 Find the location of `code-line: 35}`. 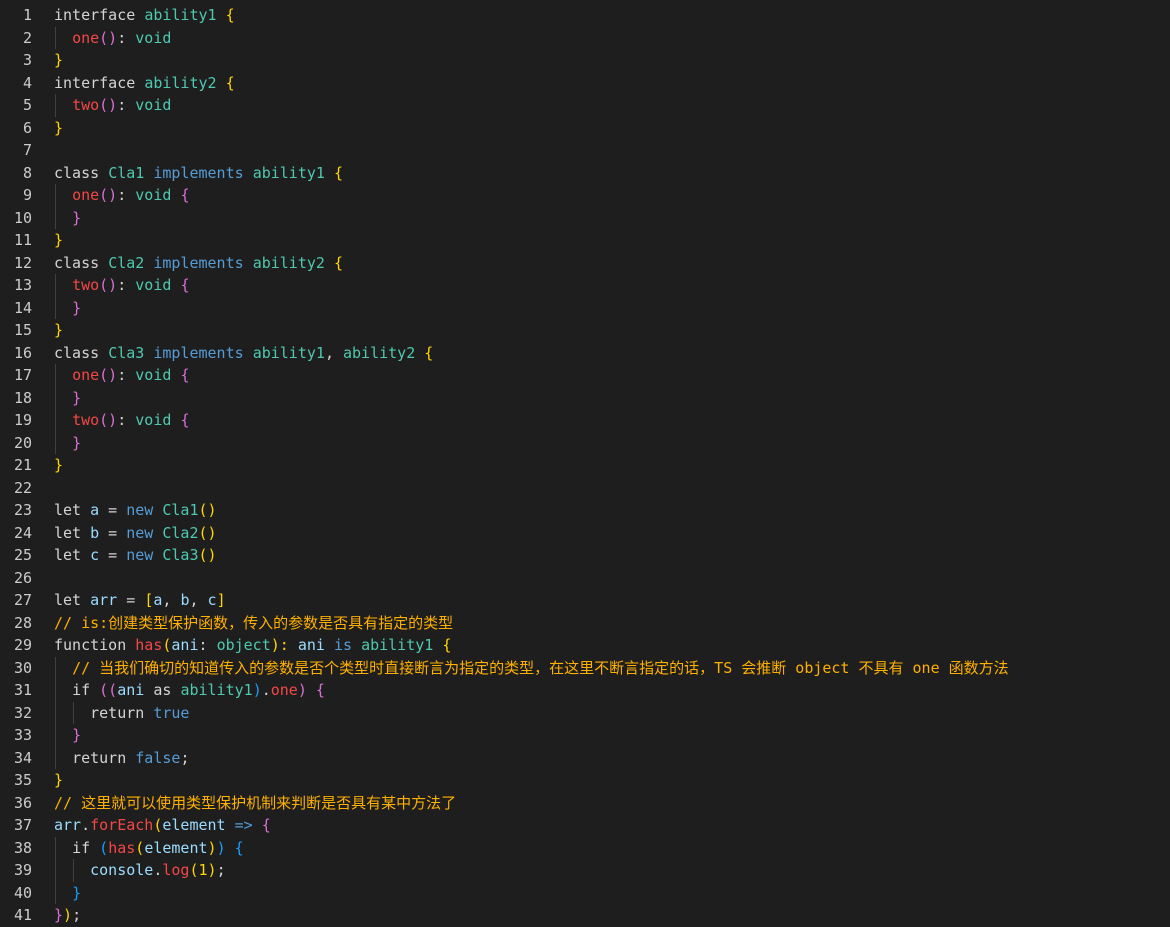

code-line: 35} is located at coordinates (585, 780).